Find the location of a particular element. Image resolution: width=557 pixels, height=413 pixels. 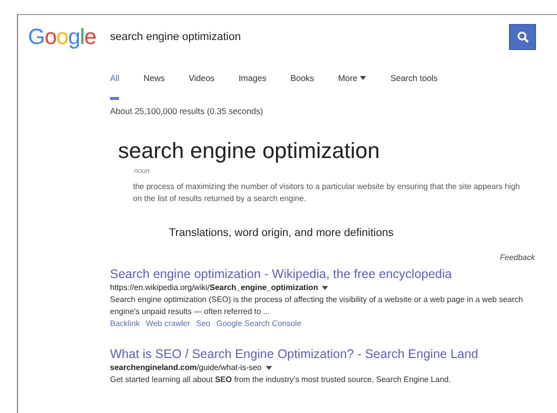

search-icon is located at coordinates (522, 37).